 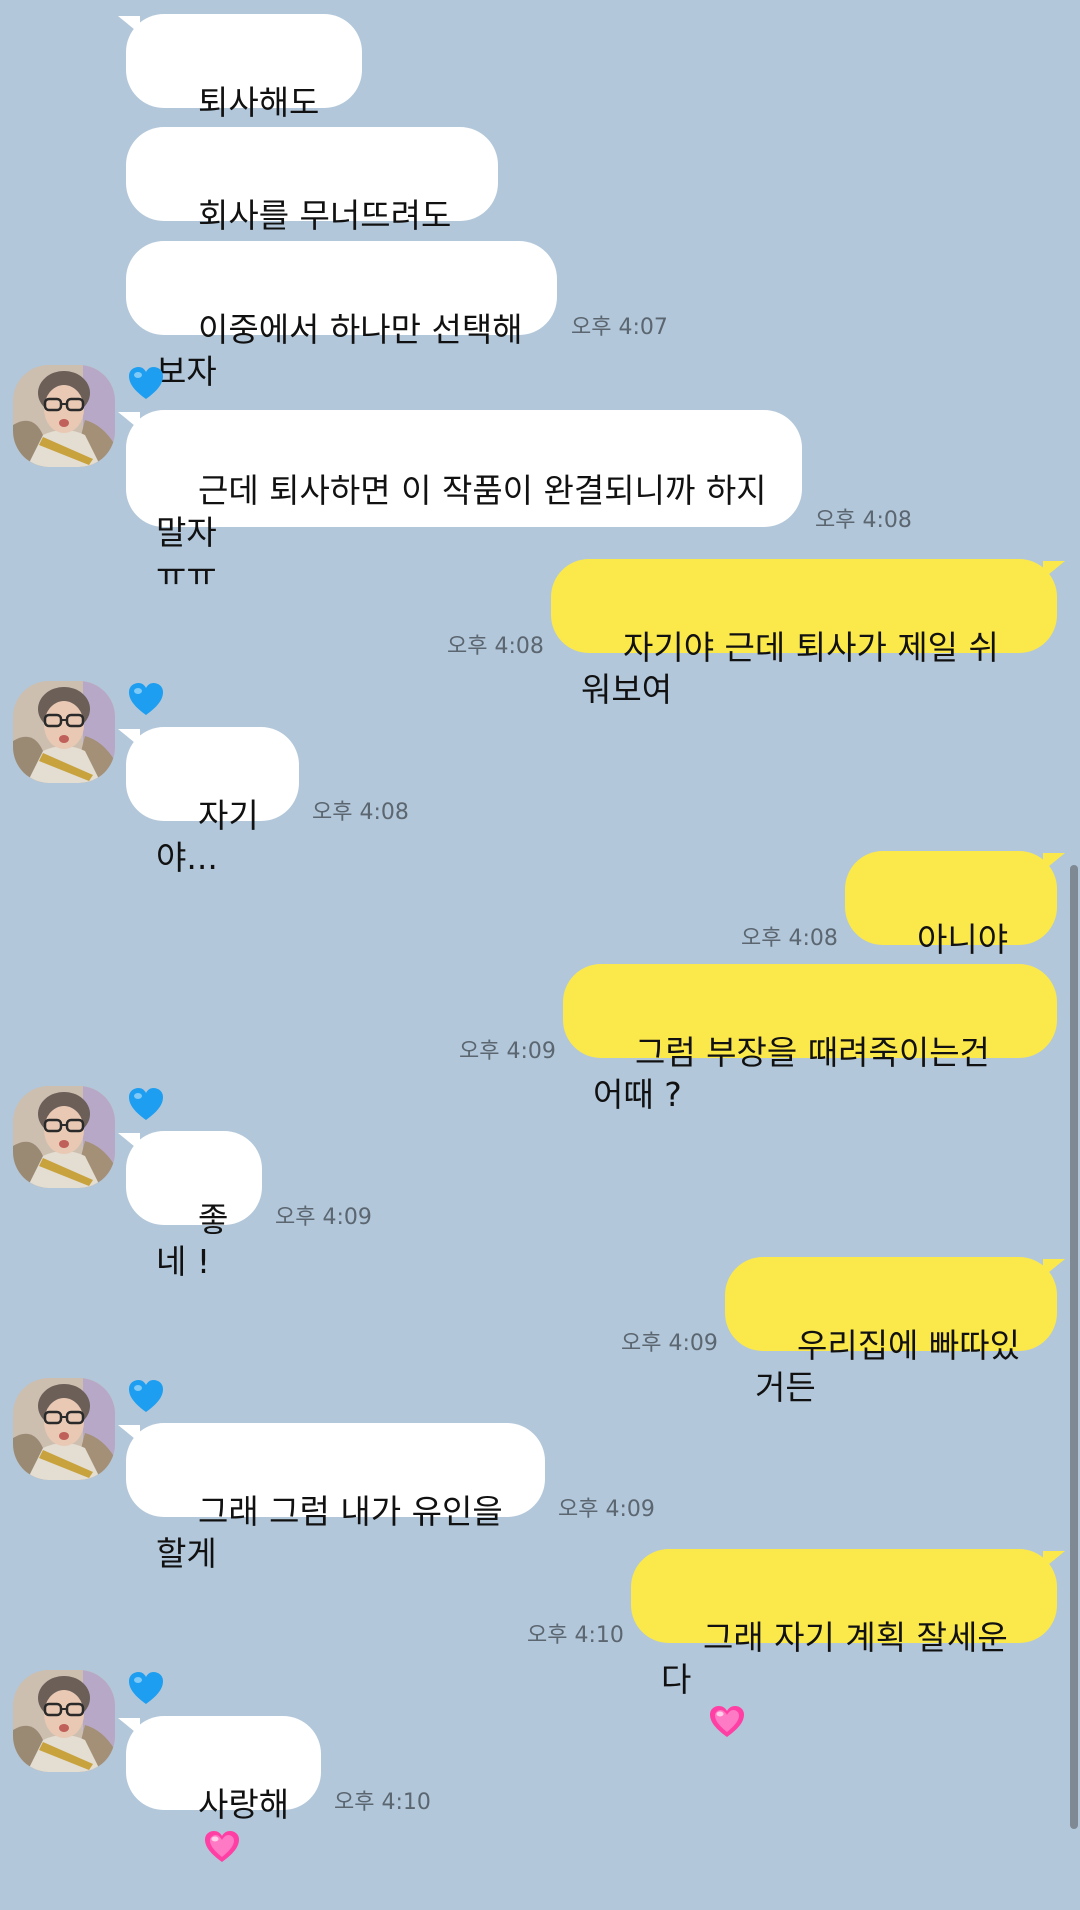 What do you see at coordinates (339, 350) in the screenshot?
I see `message-text: 이중에서 하나만 선택해보자` at bounding box center [339, 350].